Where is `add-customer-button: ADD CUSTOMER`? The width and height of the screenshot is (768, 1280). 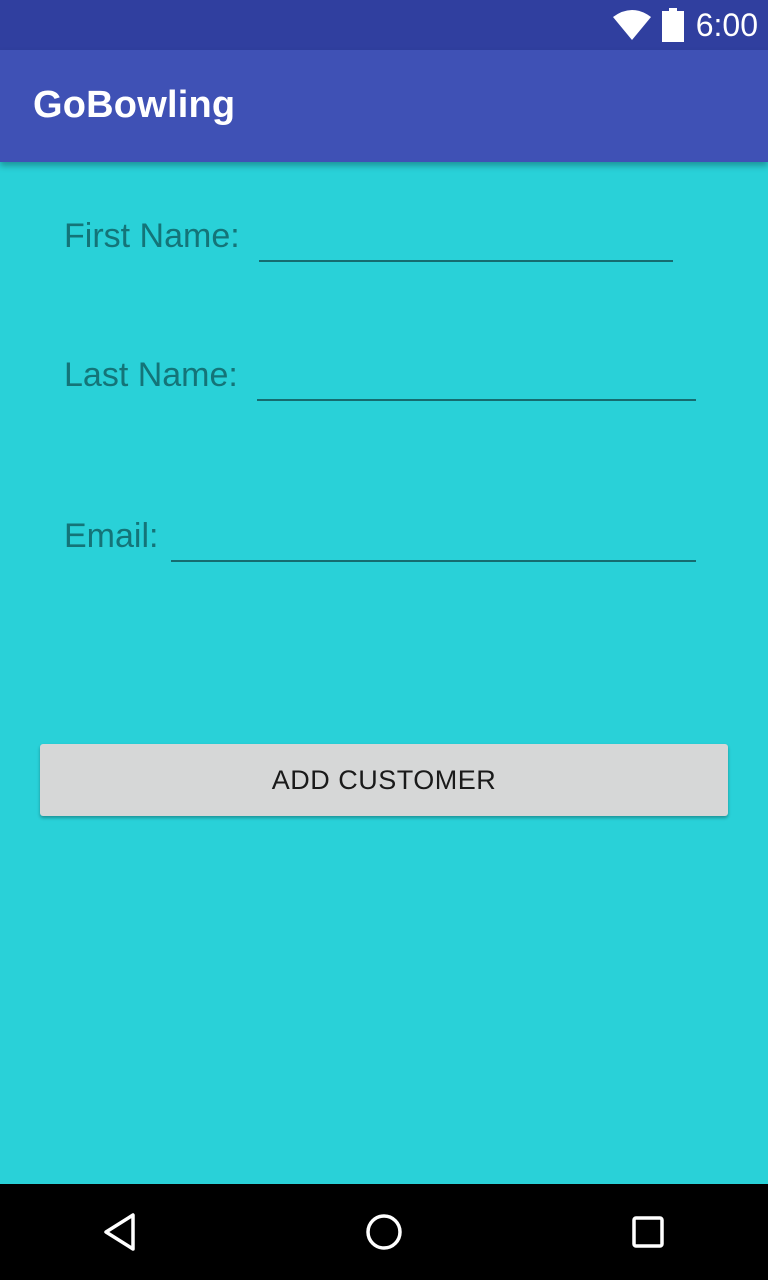
add-customer-button: ADD CUSTOMER is located at coordinates (384, 780).